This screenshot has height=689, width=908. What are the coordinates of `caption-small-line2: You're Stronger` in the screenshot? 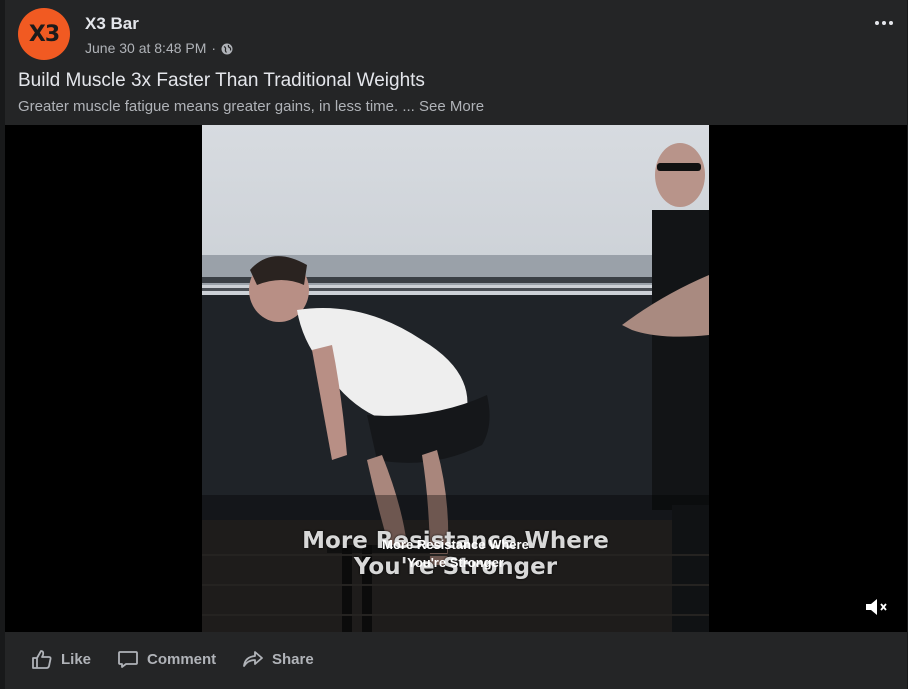 It's located at (455, 562).